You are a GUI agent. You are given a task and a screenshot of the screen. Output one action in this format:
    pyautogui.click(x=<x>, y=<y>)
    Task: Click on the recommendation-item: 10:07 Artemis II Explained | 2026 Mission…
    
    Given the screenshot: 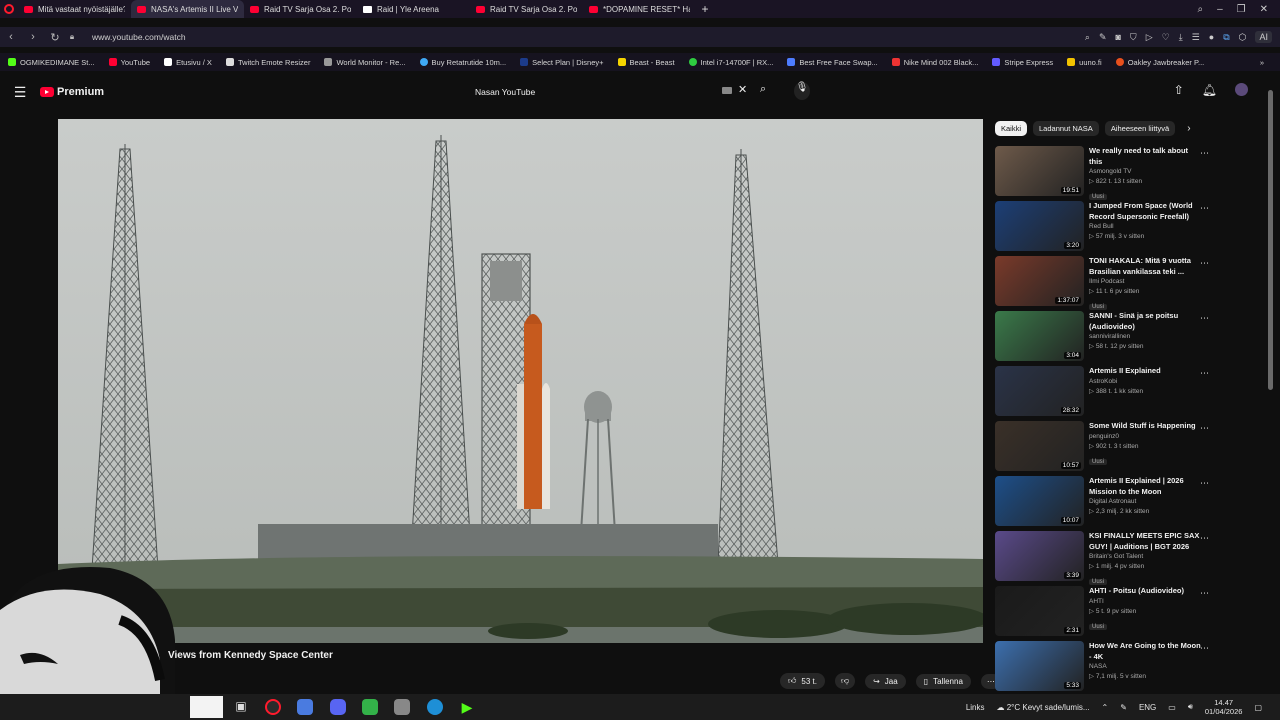 What is the action you would take?
    pyautogui.click(x=1105, y=501)
    